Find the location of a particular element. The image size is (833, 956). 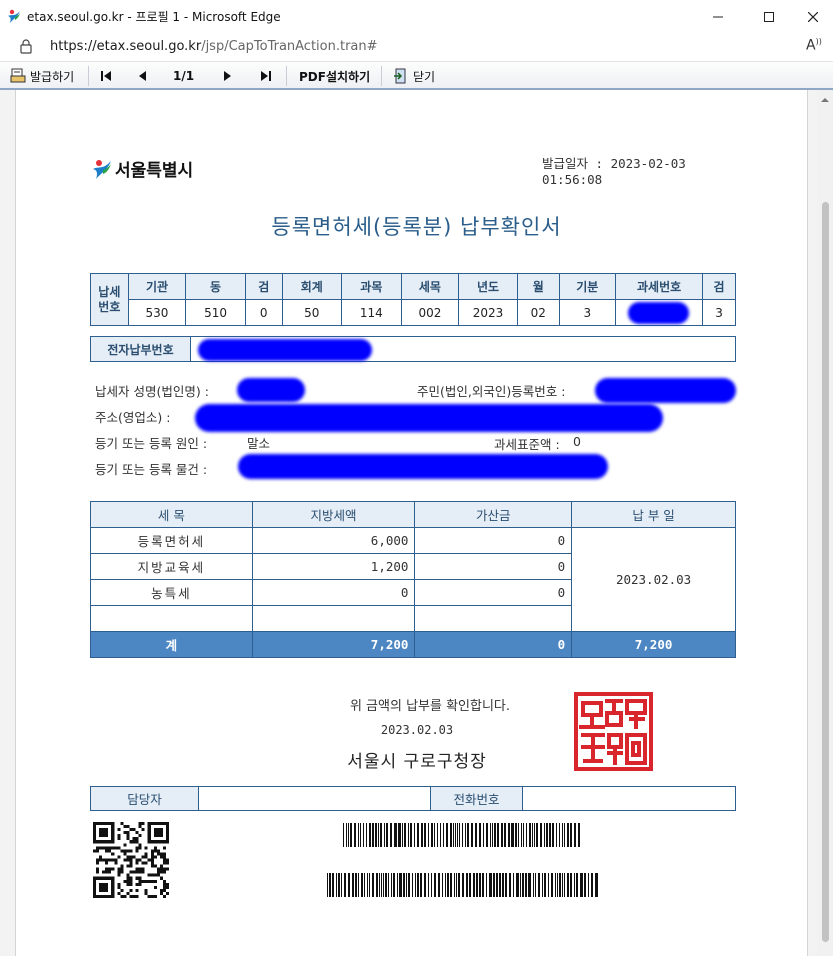

seoul-logo: 서울특별시 is located at coordinates (142, 168).